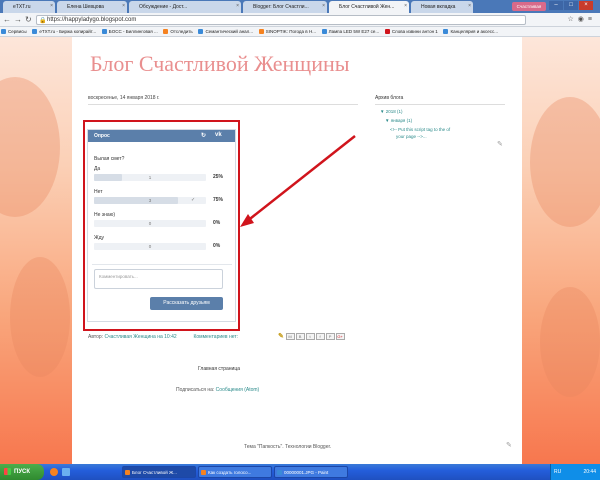  Describe the element at coordinates (22, 7) in the screenshot. I see `tab-label: eTXT.ru` at that location.